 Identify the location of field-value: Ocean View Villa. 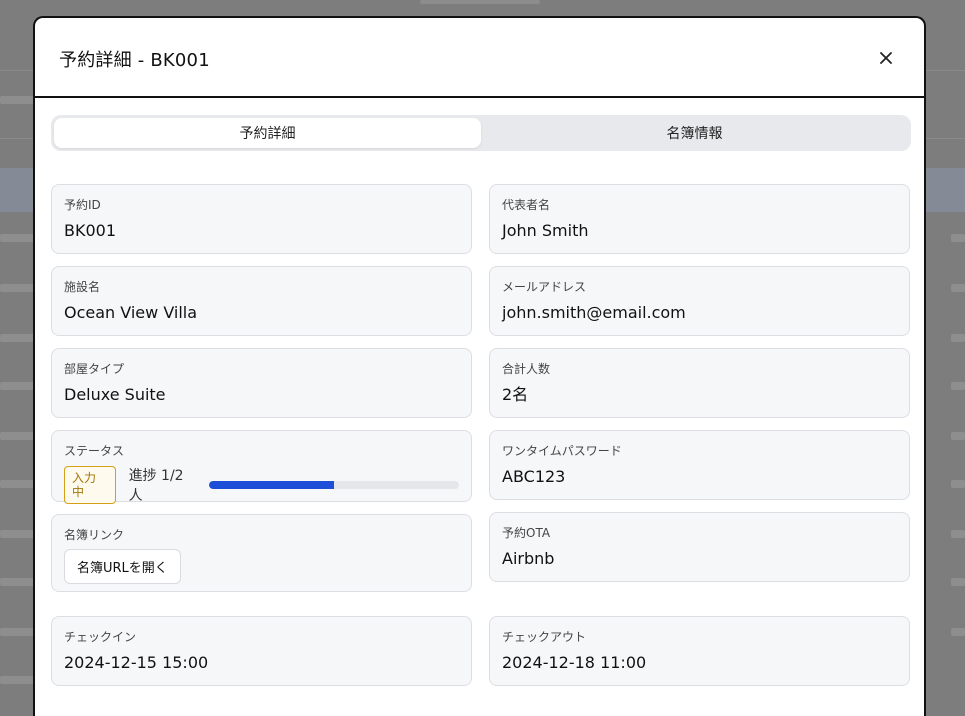
(131, 312).